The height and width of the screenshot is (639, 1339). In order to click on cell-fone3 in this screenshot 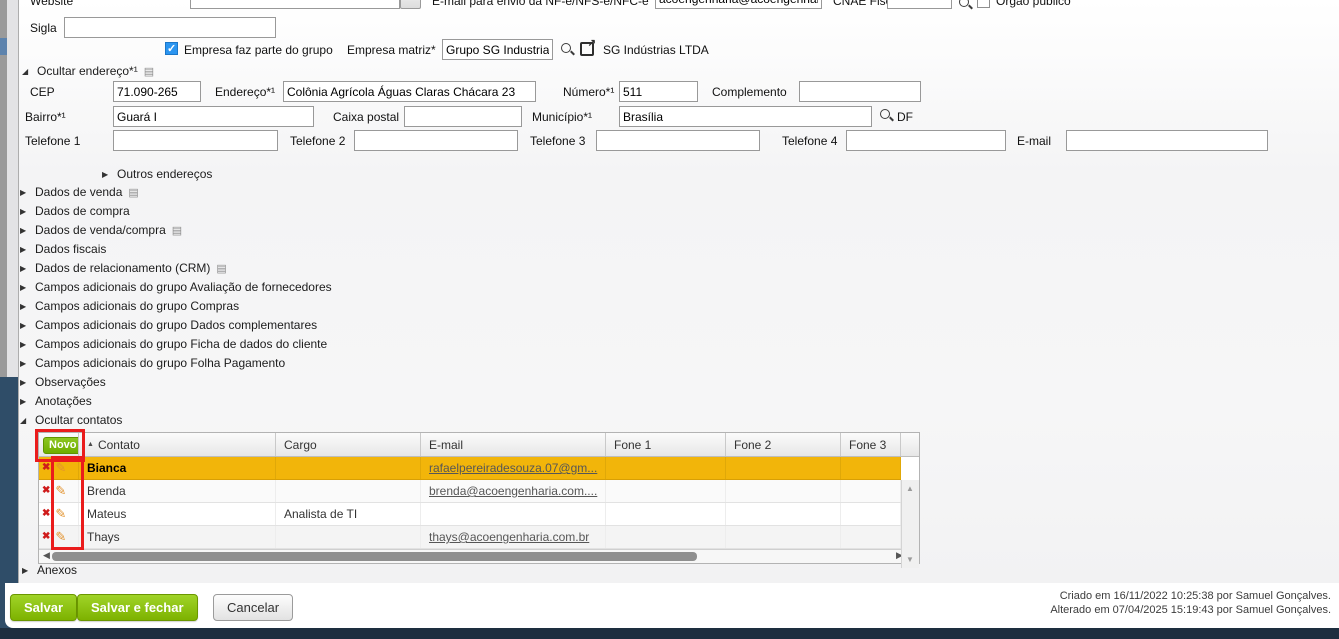, I will do `click(871, 468)`.